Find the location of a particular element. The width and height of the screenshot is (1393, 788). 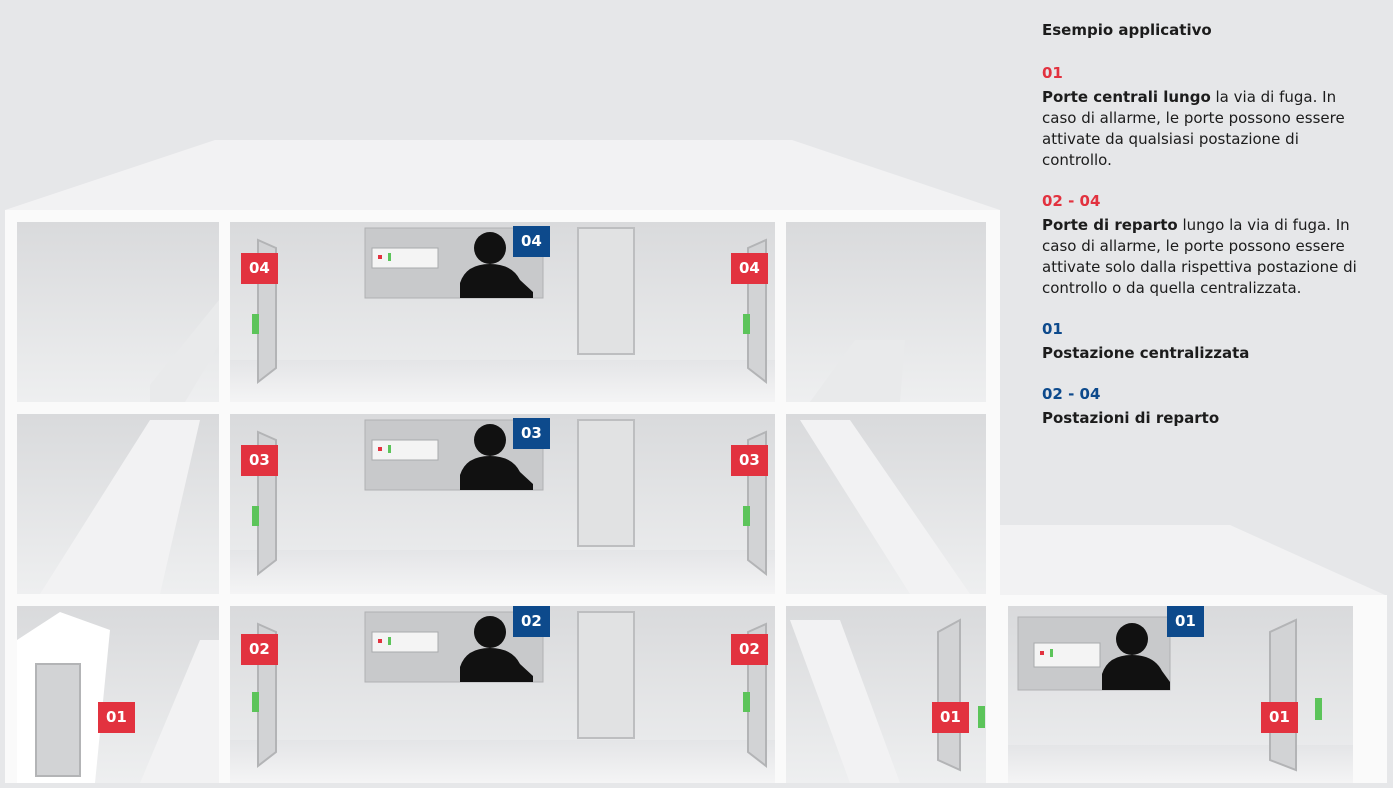

legend-item-heading: Postazione centralizzata is located at coordinates (1146, 353).